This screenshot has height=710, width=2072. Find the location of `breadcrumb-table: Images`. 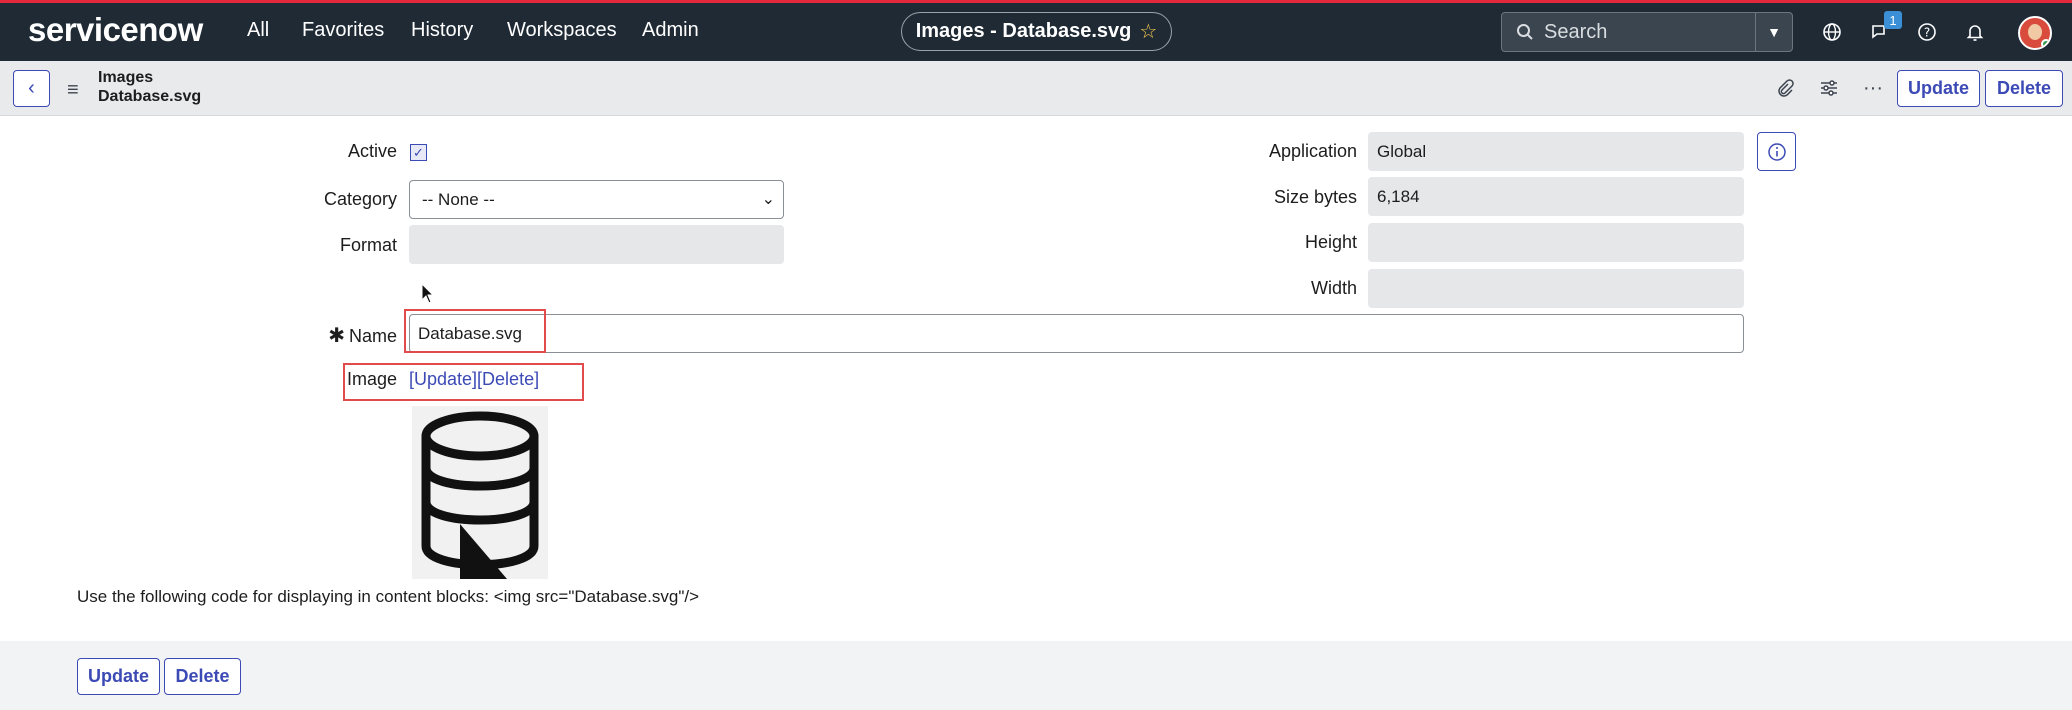

breadcrumb-table: Images is located at coordinates (126, 77).